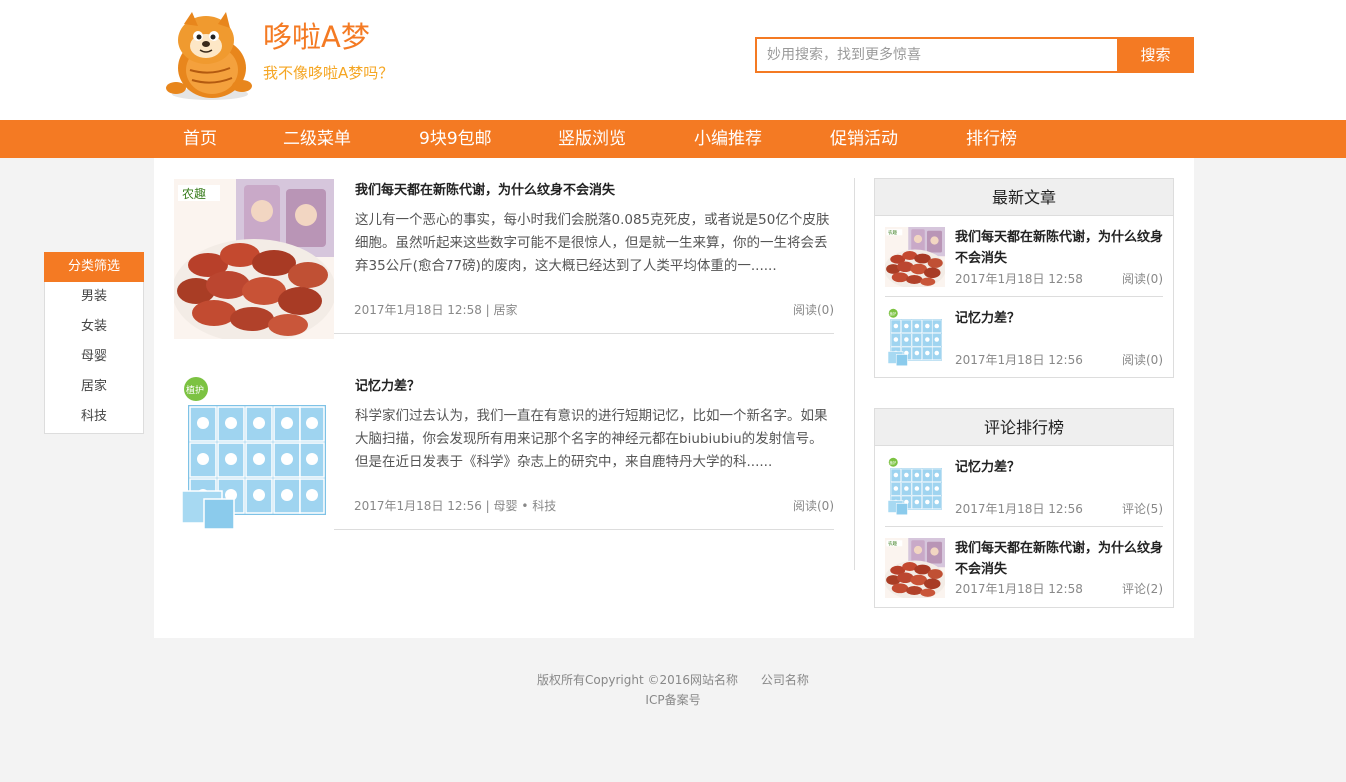  Describe the element at coordinates (673, 699) in the screenshot. I see `footer-icp: ICP备案号` at that location.